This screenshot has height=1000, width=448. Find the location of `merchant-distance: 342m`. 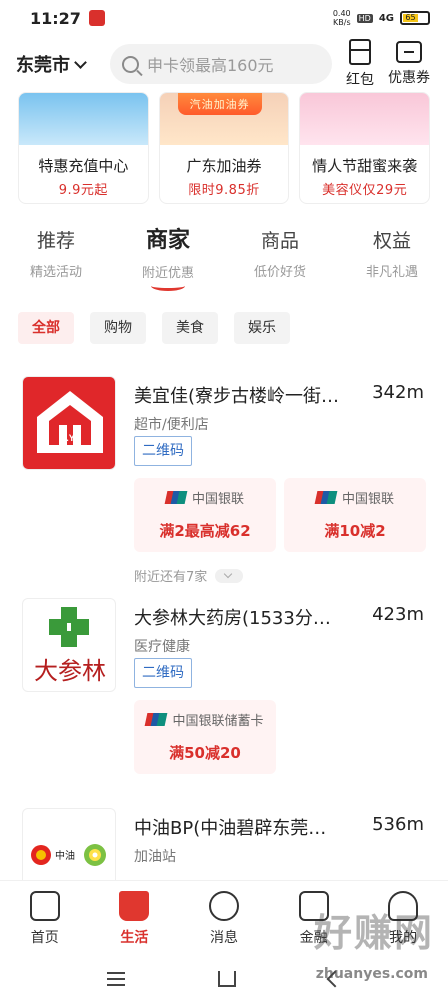

merchant-distance: 342m is located at coordinates (398, 392).